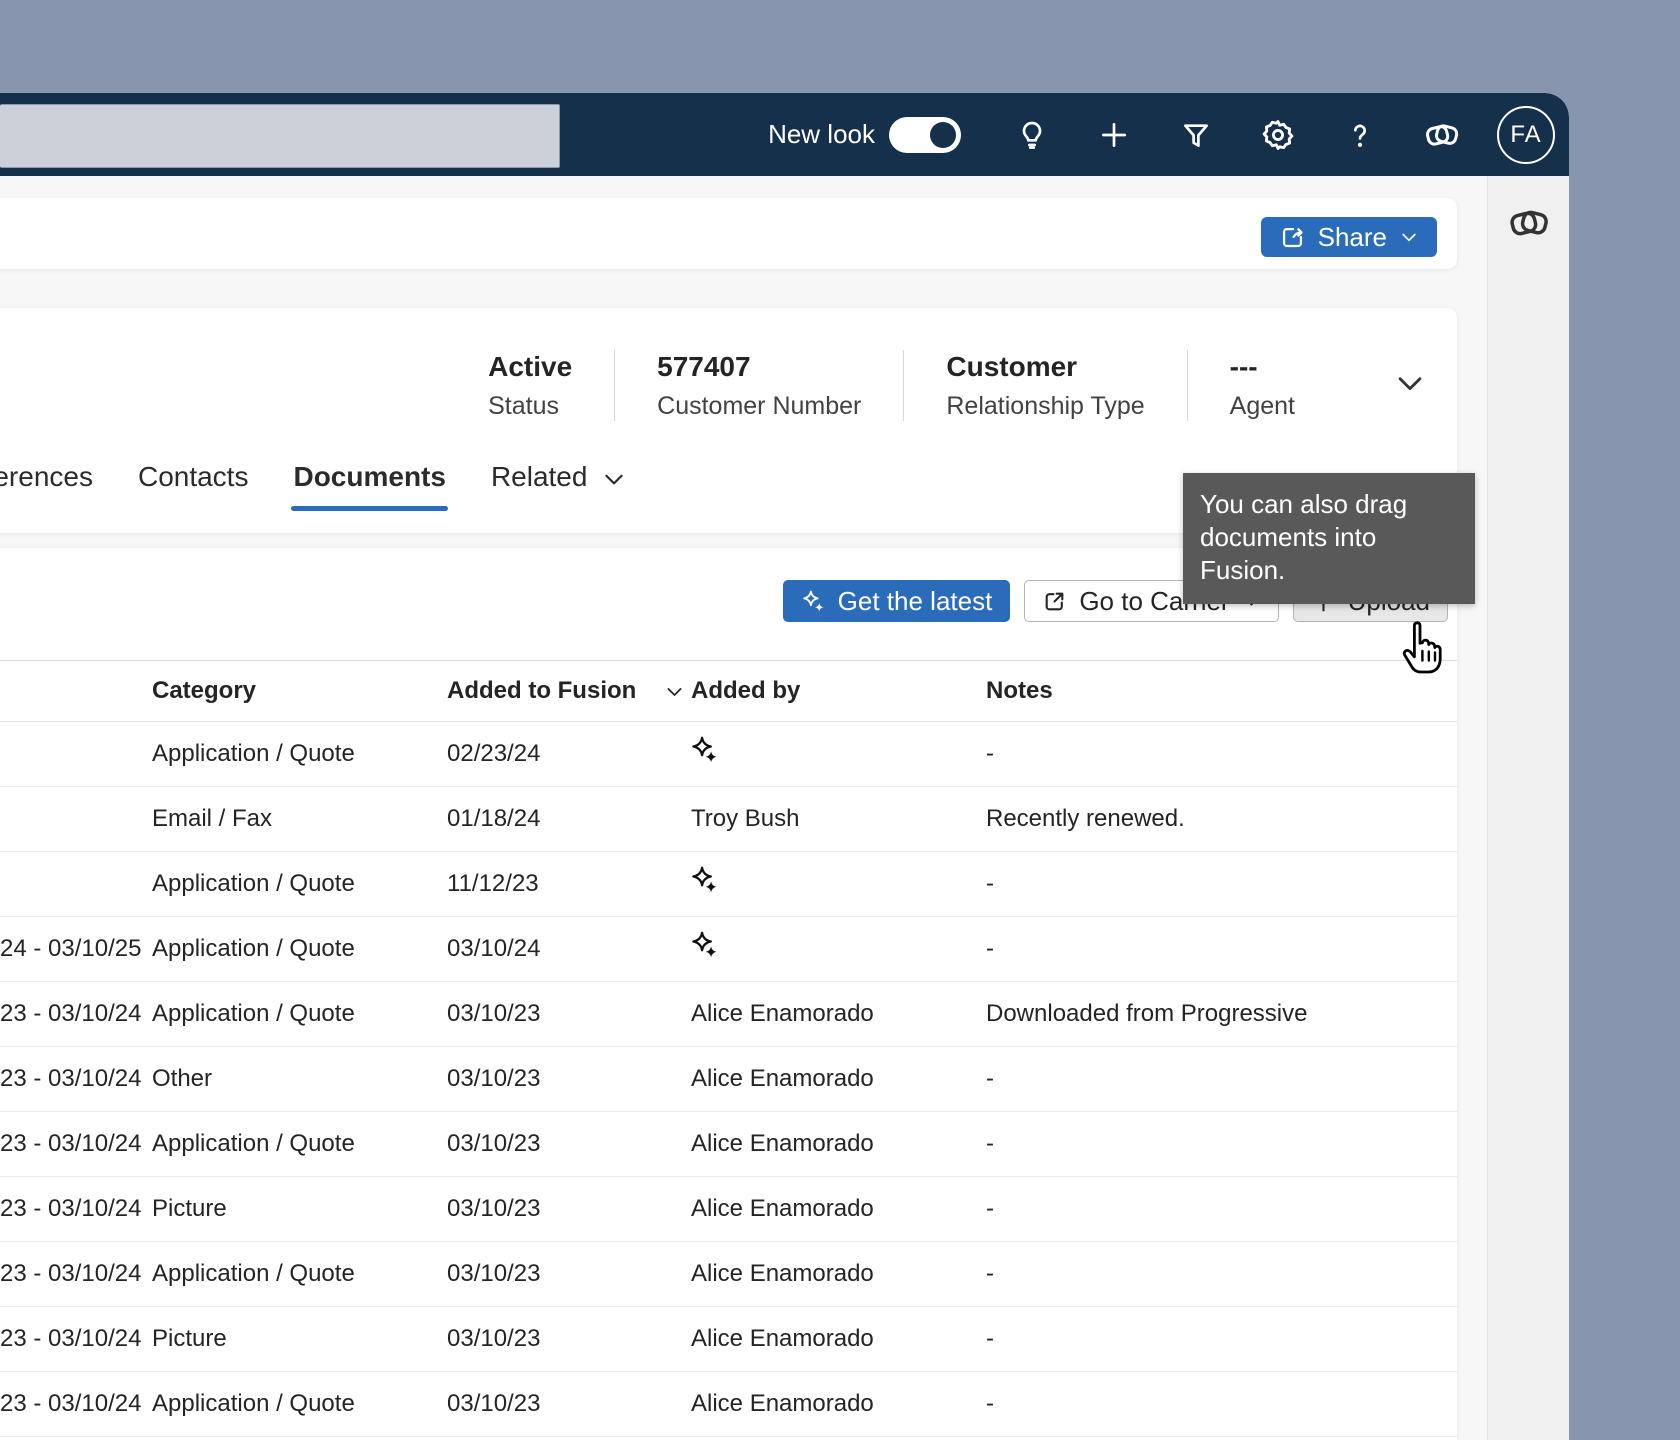  Describe the element at coordinates (813, 600) in the screenshot. I see `sparkle-icon` at that location.